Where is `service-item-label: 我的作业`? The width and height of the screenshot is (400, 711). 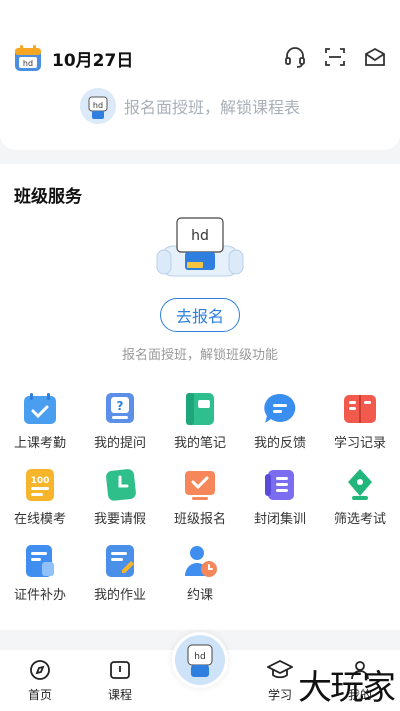 service-item-label: 我的作业 is located at coordinates (119, 595).